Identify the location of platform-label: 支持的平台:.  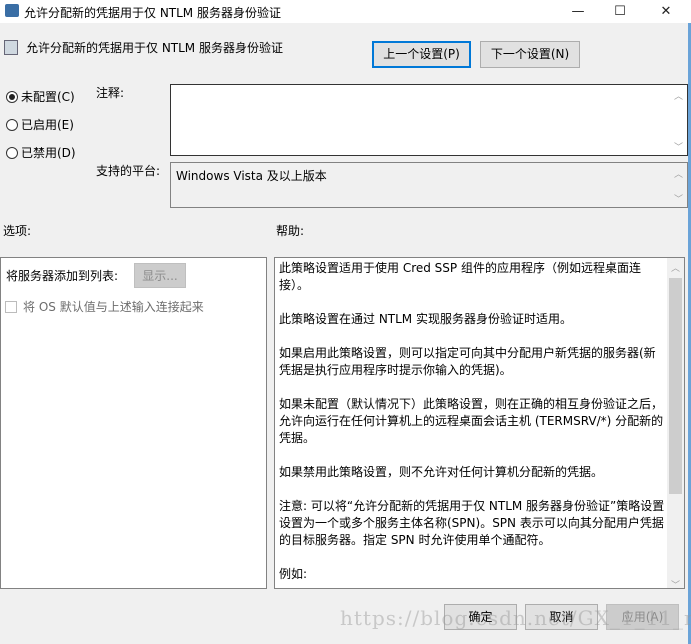
(128, 171).